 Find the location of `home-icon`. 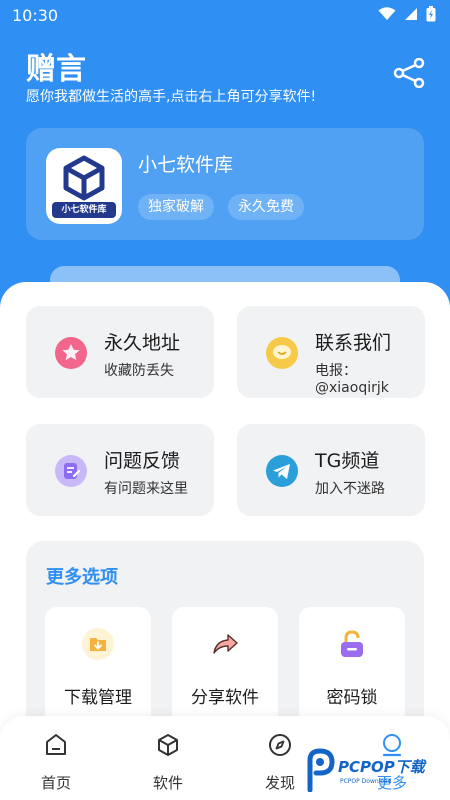

home-icon is located at coordinates (56, 744).